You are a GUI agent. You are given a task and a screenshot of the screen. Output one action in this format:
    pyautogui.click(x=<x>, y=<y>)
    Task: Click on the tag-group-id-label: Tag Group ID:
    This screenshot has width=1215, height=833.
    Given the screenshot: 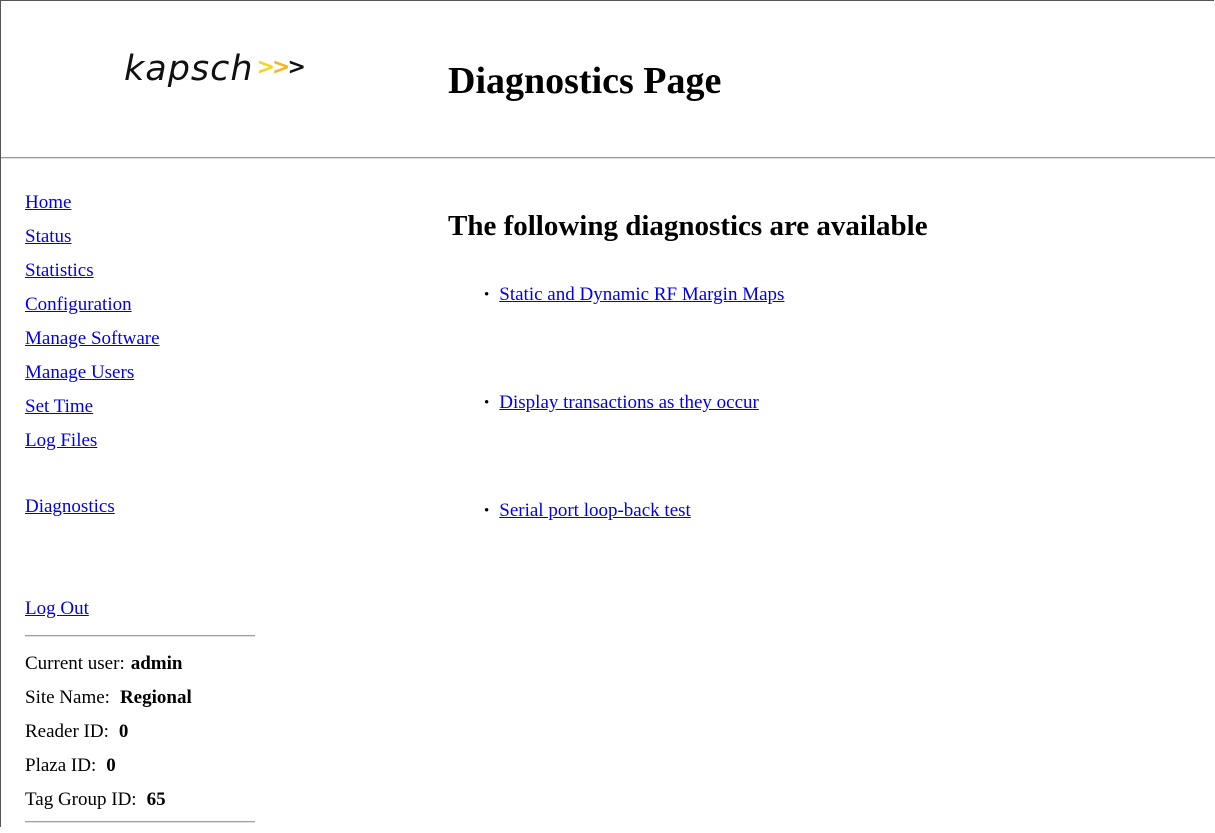 What is the action you would take?
    pyautogui.click(x=81, y=799)
    